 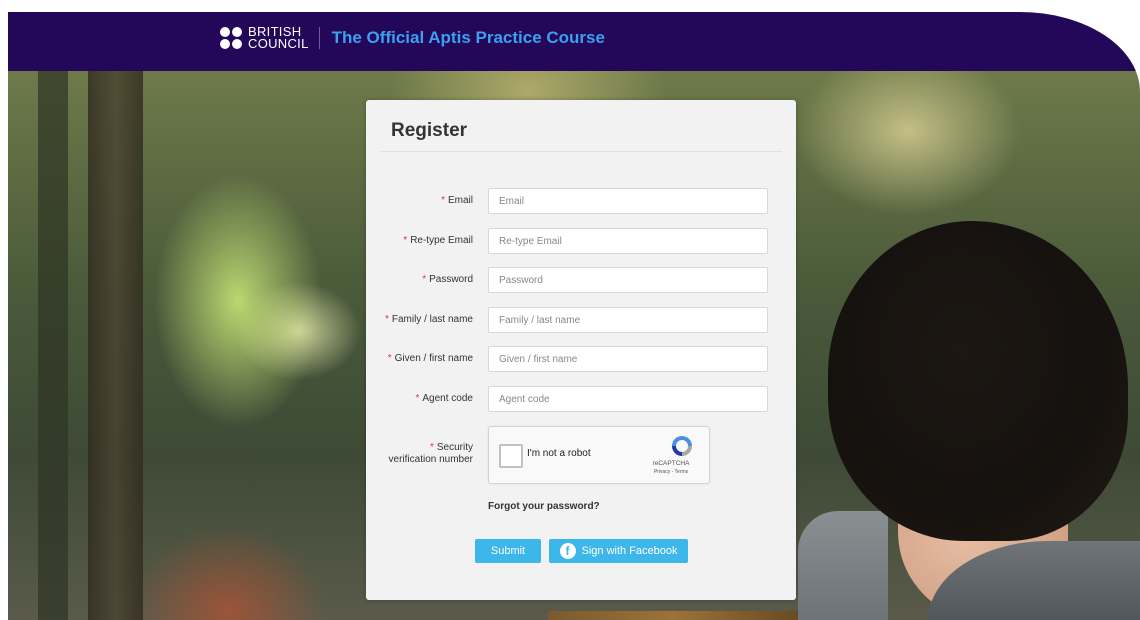 What do you see at coordinates (628, 241) in the screenshot?
I see `retype-email-field` at bounding box center [628, 241].